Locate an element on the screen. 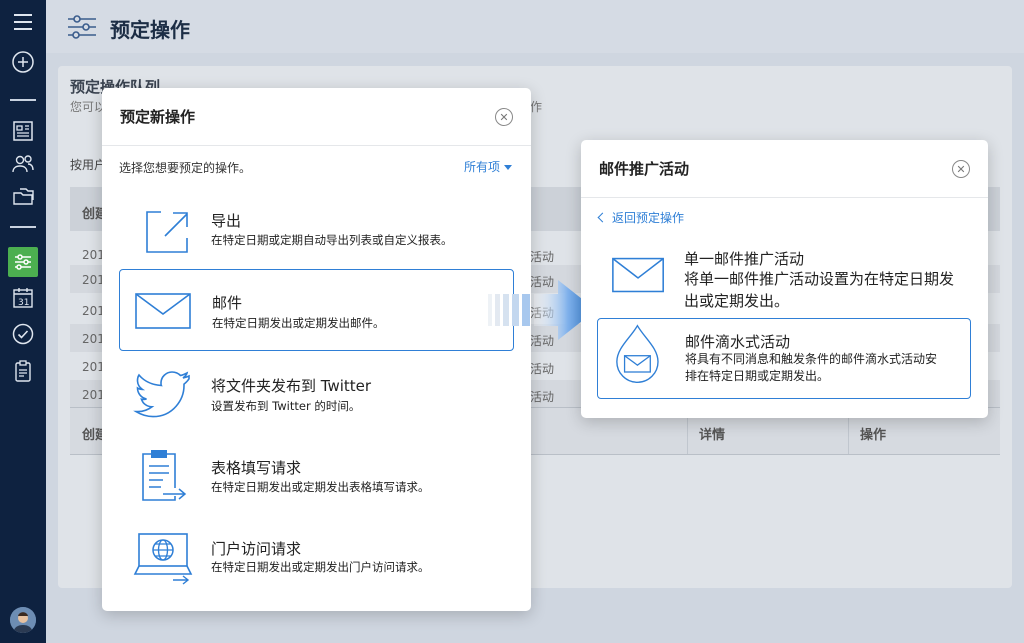  option-title: 表格填写请求 is located at coordinates (256, 468).